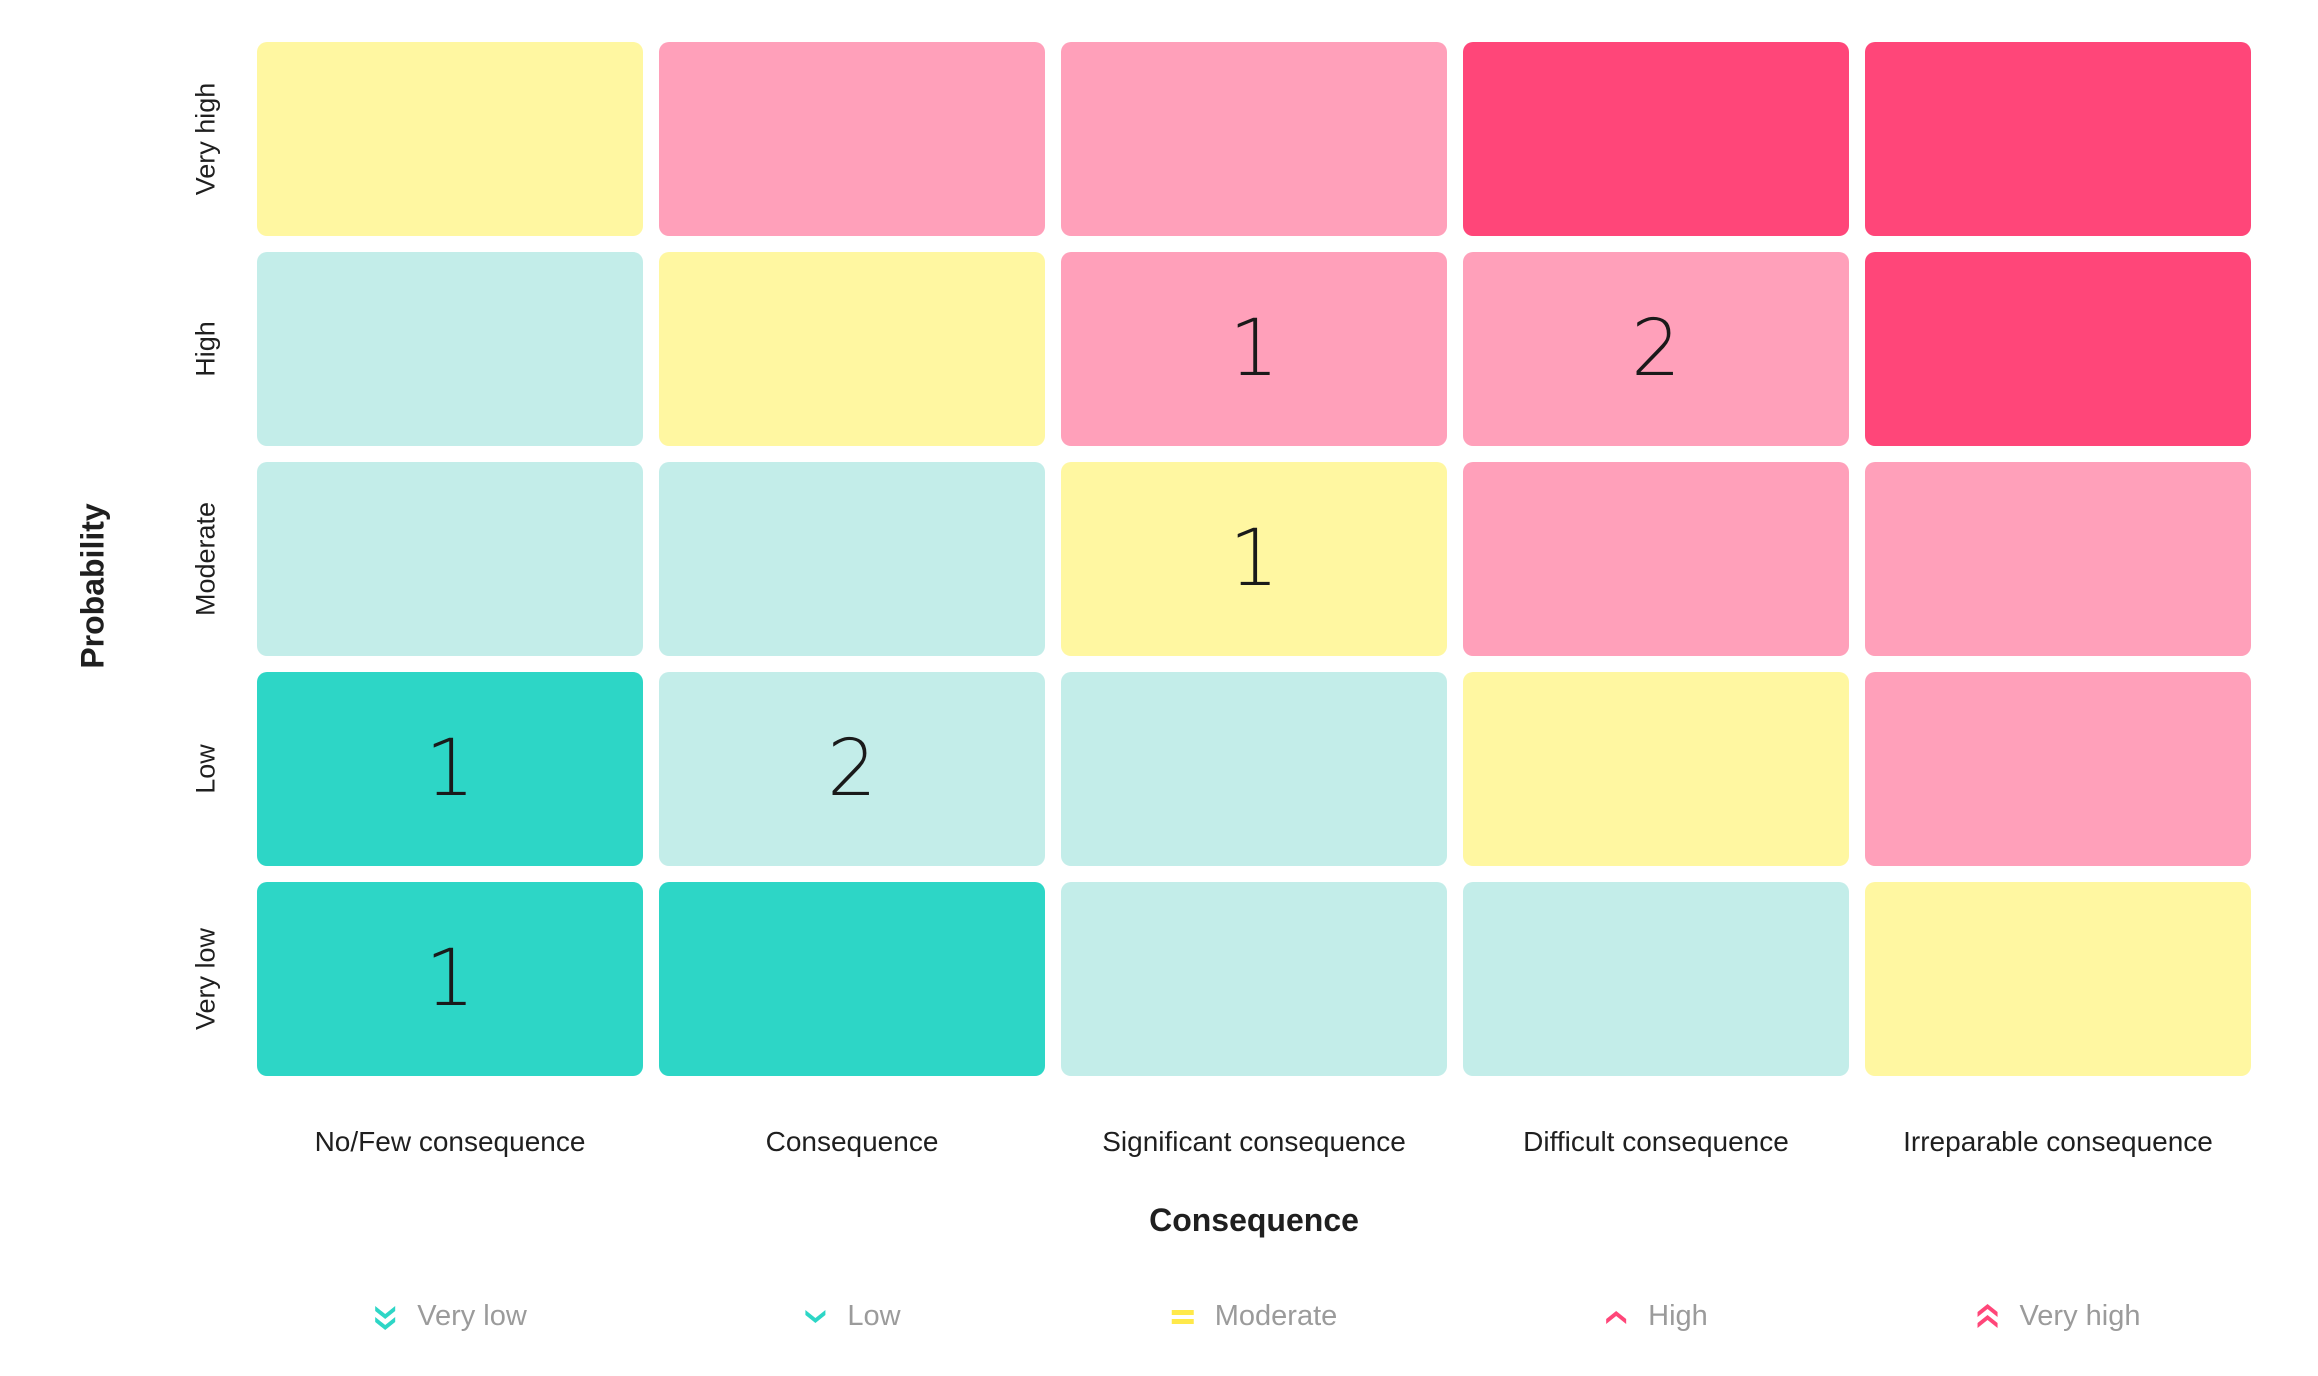  I want to click on matrix-cell-very-low-no-few-consequence: 1, so click(450, 979).